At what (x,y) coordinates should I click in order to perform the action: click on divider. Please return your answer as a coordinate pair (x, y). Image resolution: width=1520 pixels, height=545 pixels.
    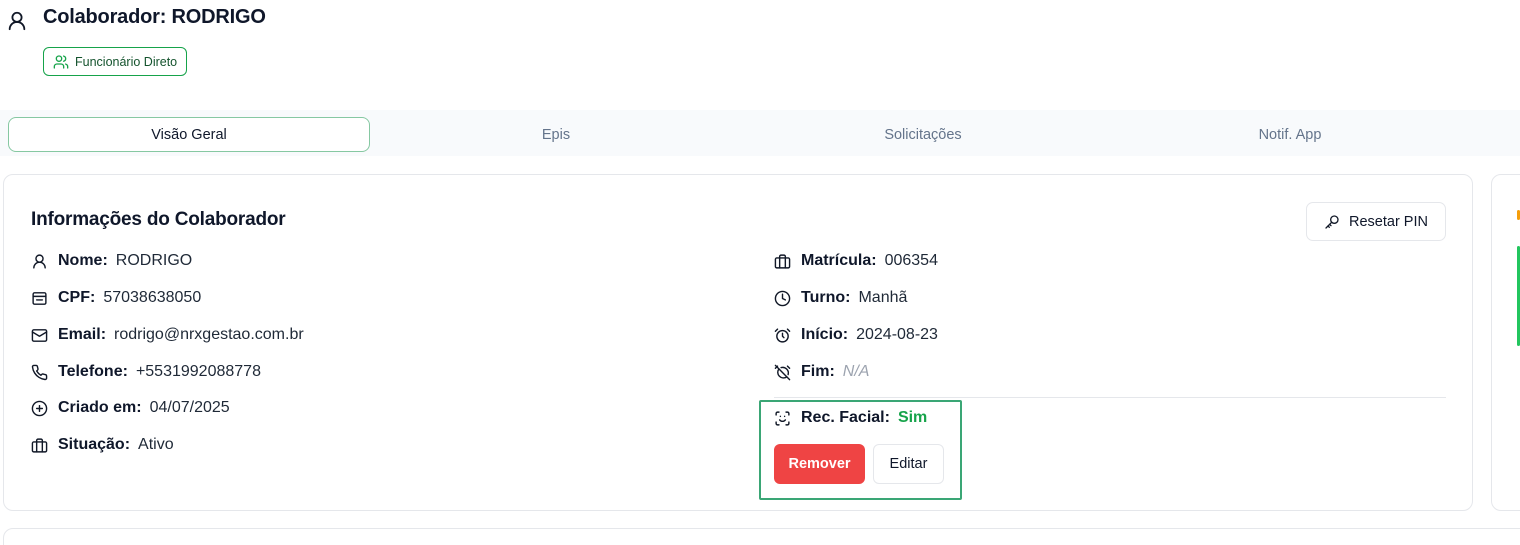
    Looking at the image, I should click on (1110, 397).